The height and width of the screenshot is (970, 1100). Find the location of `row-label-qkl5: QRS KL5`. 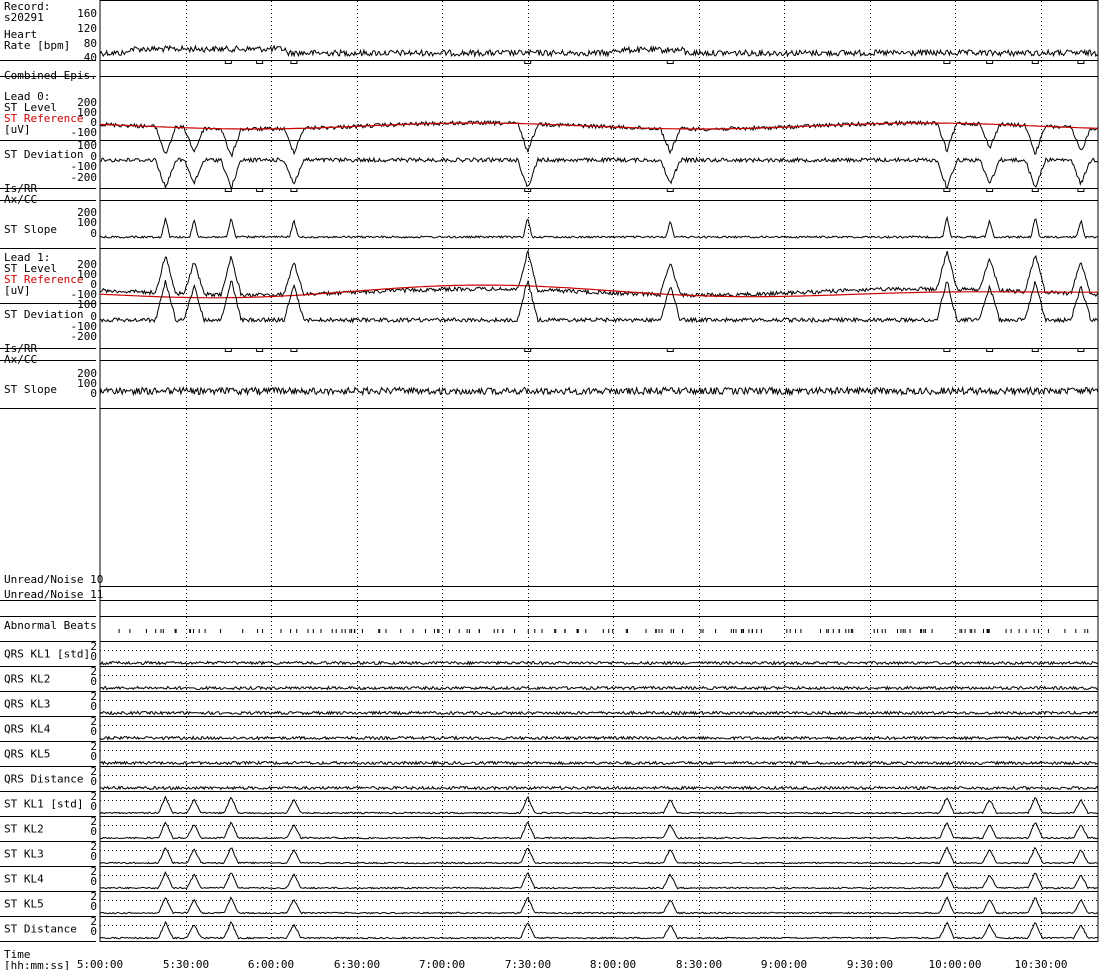

row-label-qkl5: QRS KL5 is located at coordinates (27, 754).